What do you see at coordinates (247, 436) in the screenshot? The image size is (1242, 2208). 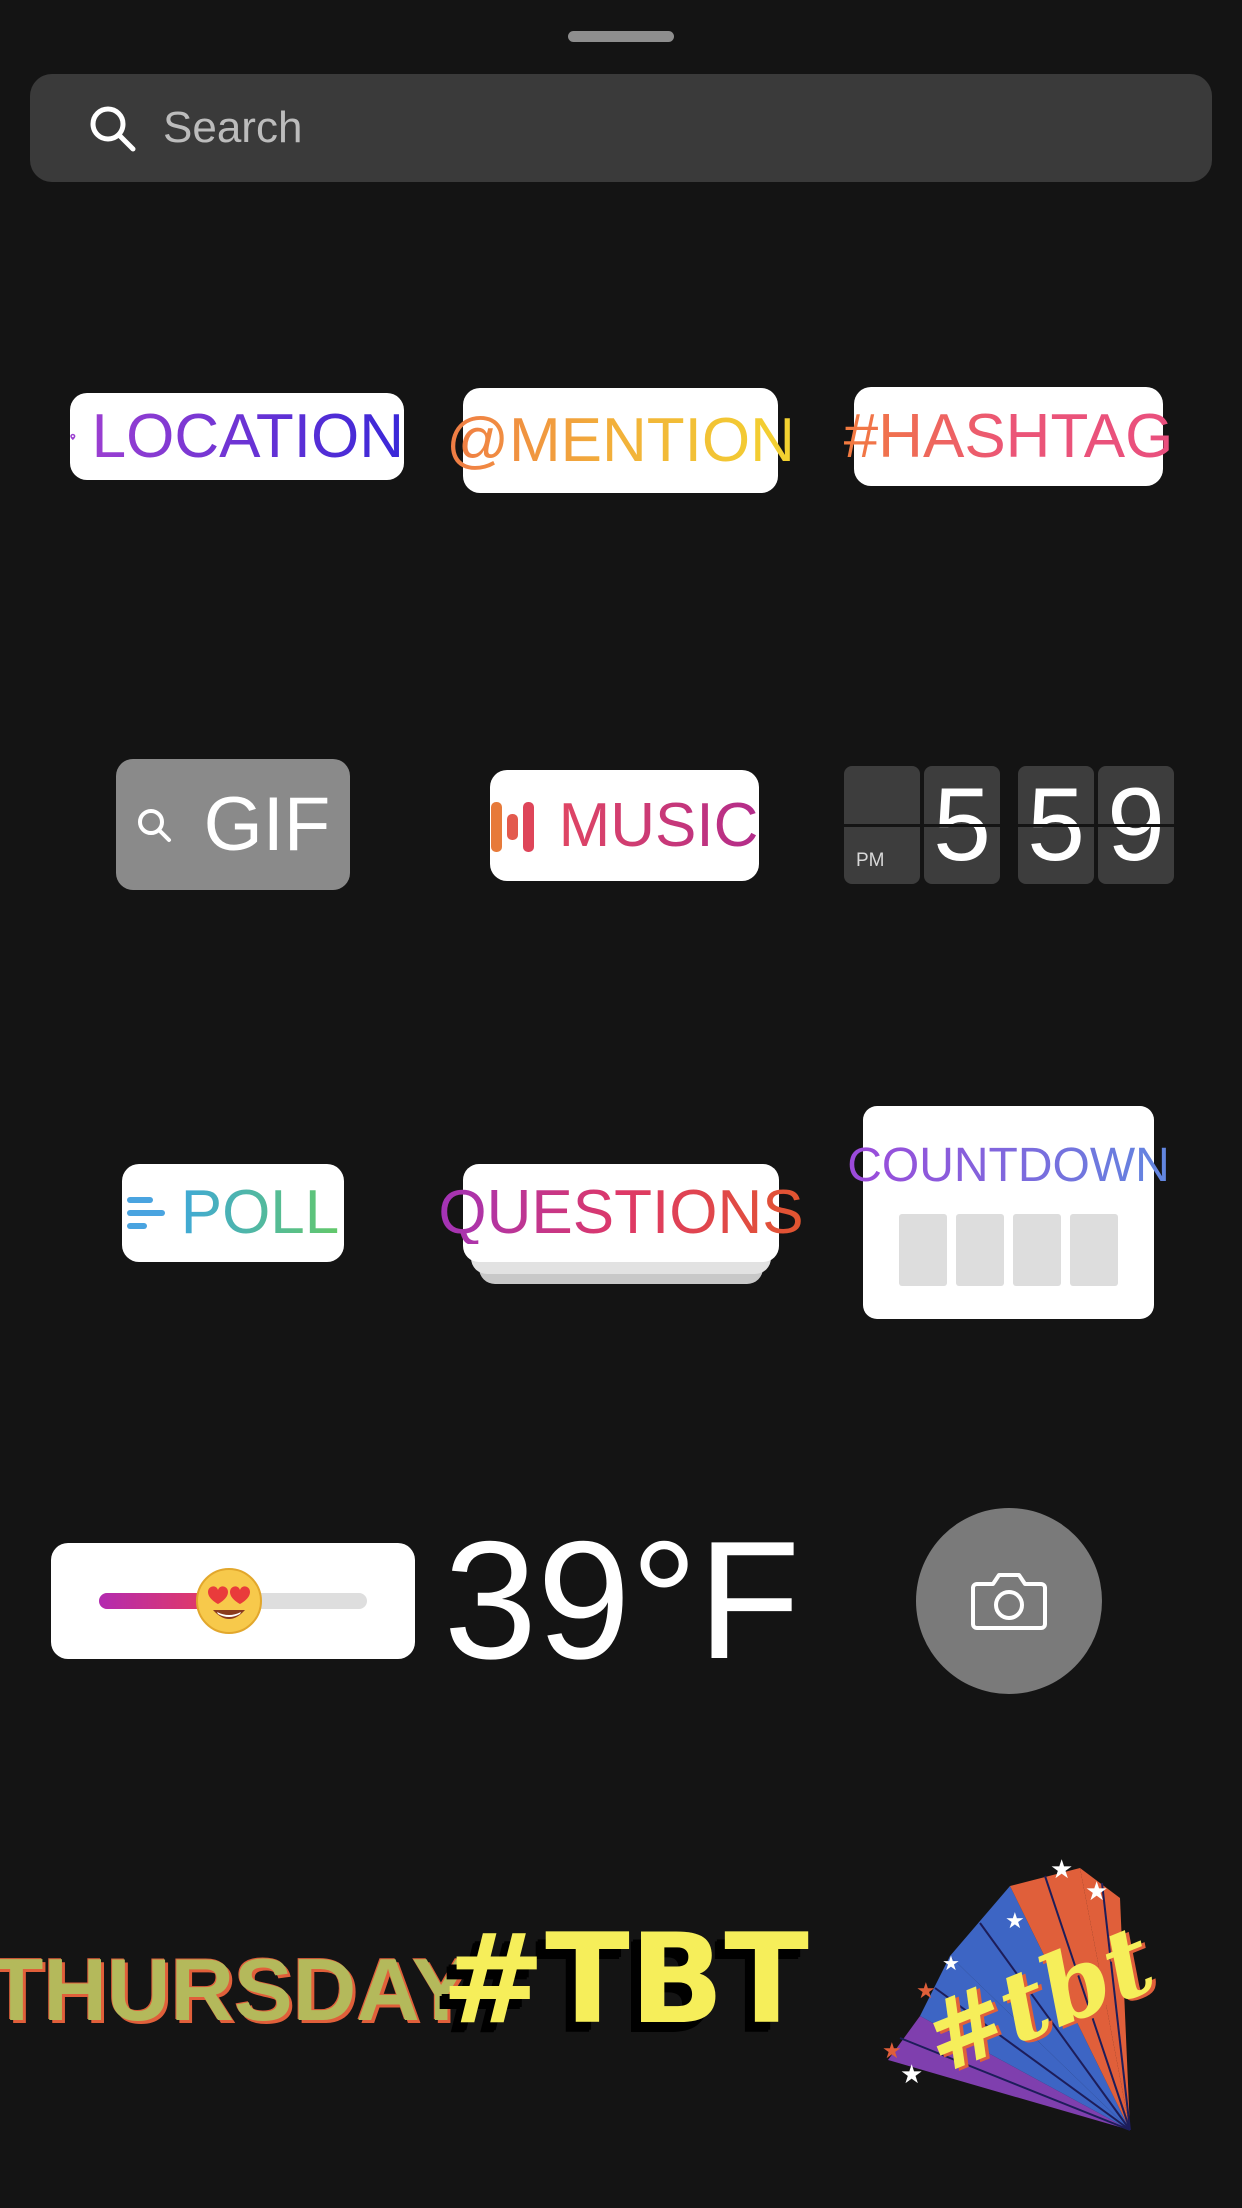 I see `location-label: LOCATION` at bounding box center [247, 436].